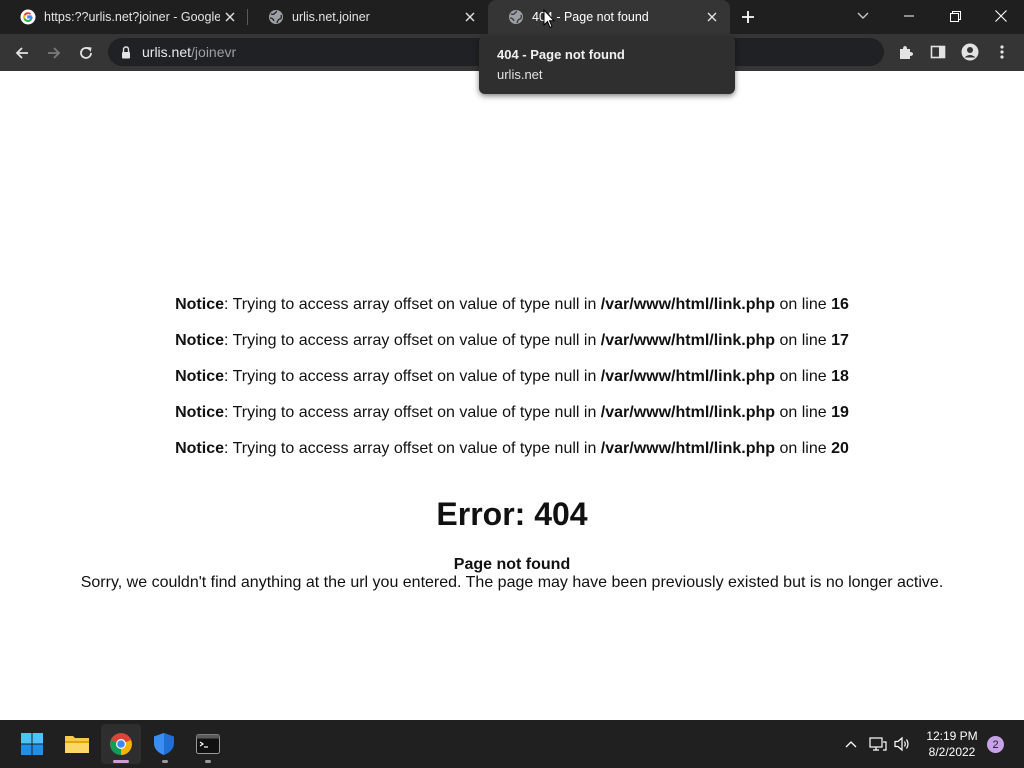 This screenshot has height=768, width=1024. I want to click on reload-icon, so click(86, 53).